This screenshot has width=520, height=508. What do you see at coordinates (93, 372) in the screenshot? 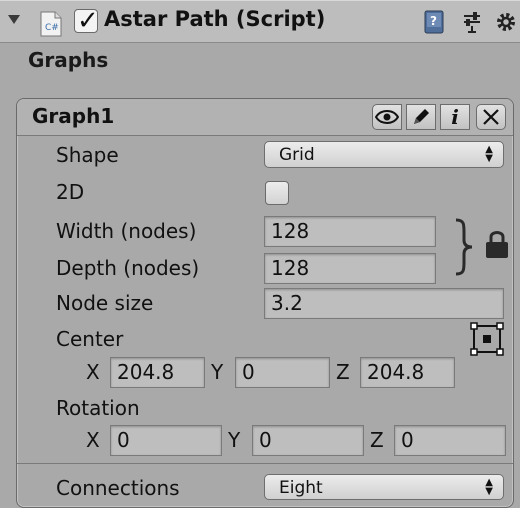
I see `center-x-label: X` at bounding box center [93, 372].